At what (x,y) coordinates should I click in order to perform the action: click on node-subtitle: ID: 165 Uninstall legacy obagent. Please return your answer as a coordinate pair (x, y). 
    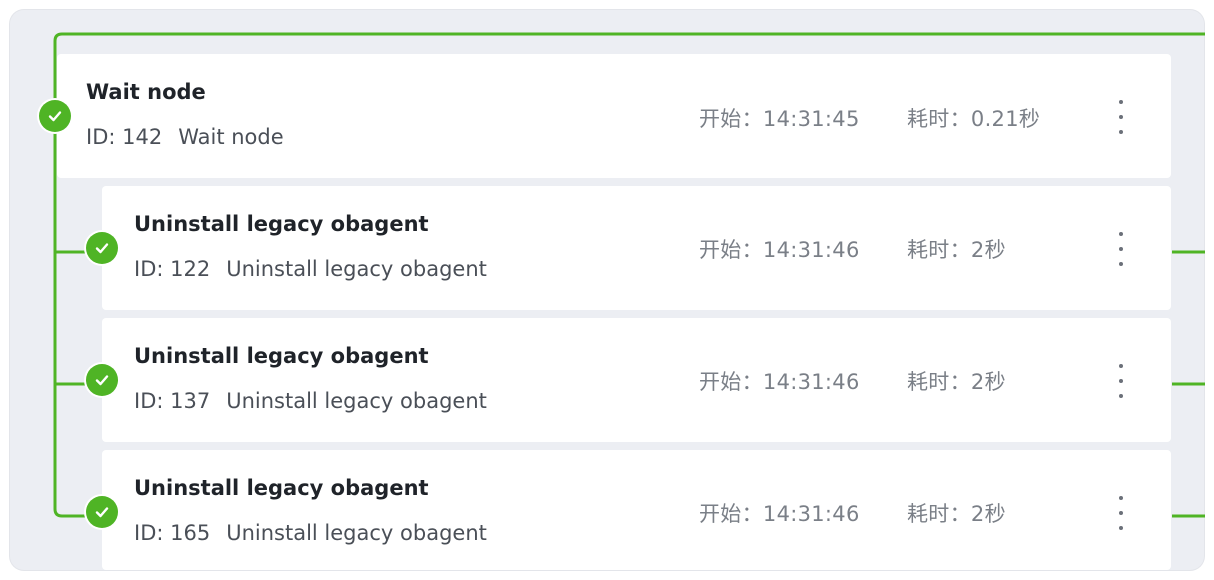
    Looking at the image, I should click on (310, 533).